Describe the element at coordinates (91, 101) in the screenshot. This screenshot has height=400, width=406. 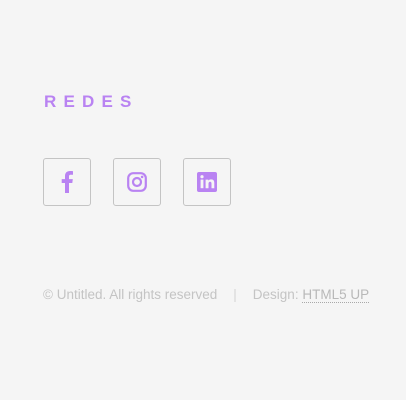
I see `section-title: REDES` at that location.